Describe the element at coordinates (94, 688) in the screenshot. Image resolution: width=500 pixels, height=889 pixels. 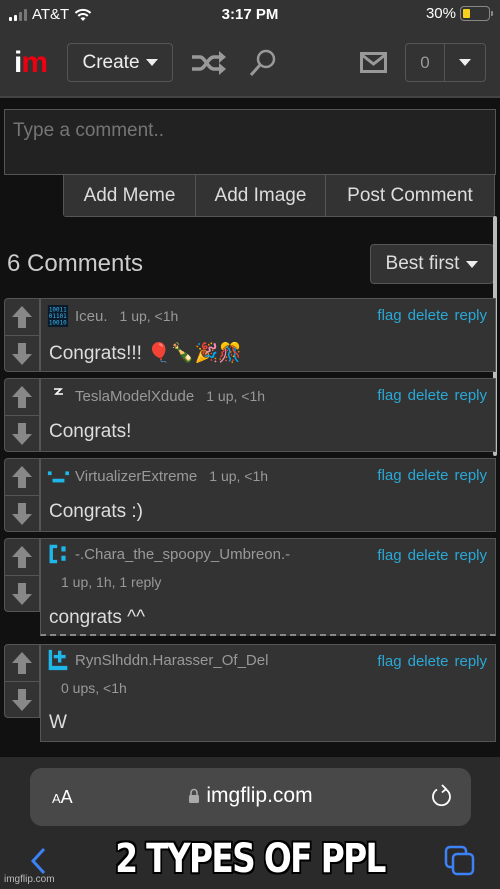
I see `comment-stats: 0 ups, <1h` at that location.